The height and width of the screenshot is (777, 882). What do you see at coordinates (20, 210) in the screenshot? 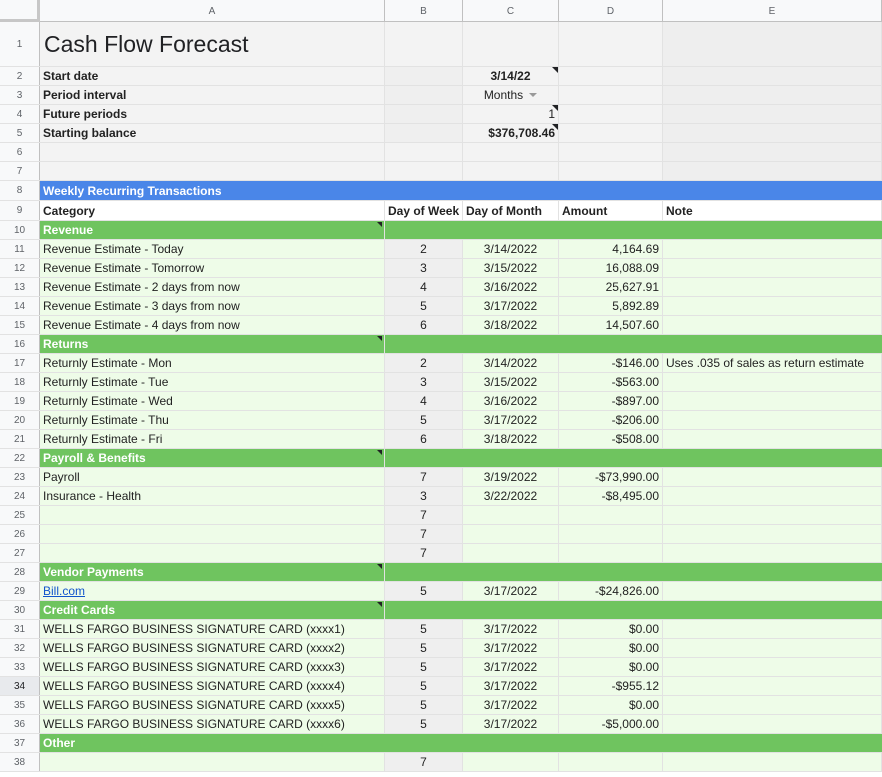
I see `row-number: 9` at bounding box center [20, 210].